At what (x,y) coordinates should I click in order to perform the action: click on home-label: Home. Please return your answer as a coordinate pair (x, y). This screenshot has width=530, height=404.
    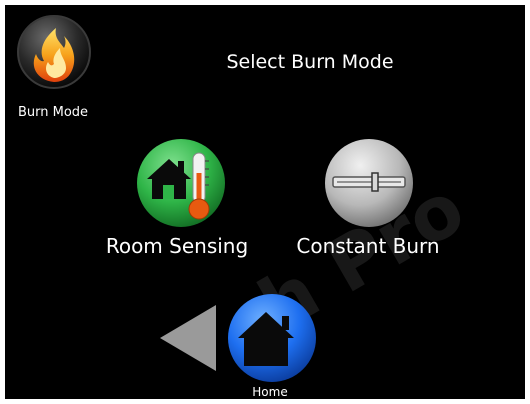
    Looking at the image, I should click on (270, 392).